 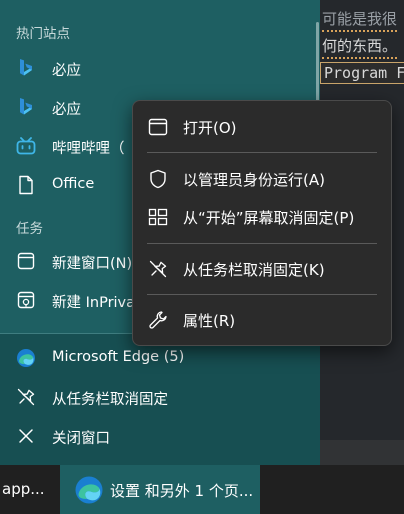 I want to click on menu-item-run-as-admin: 以管理员身份运行(A), so click(x=262, y=179).